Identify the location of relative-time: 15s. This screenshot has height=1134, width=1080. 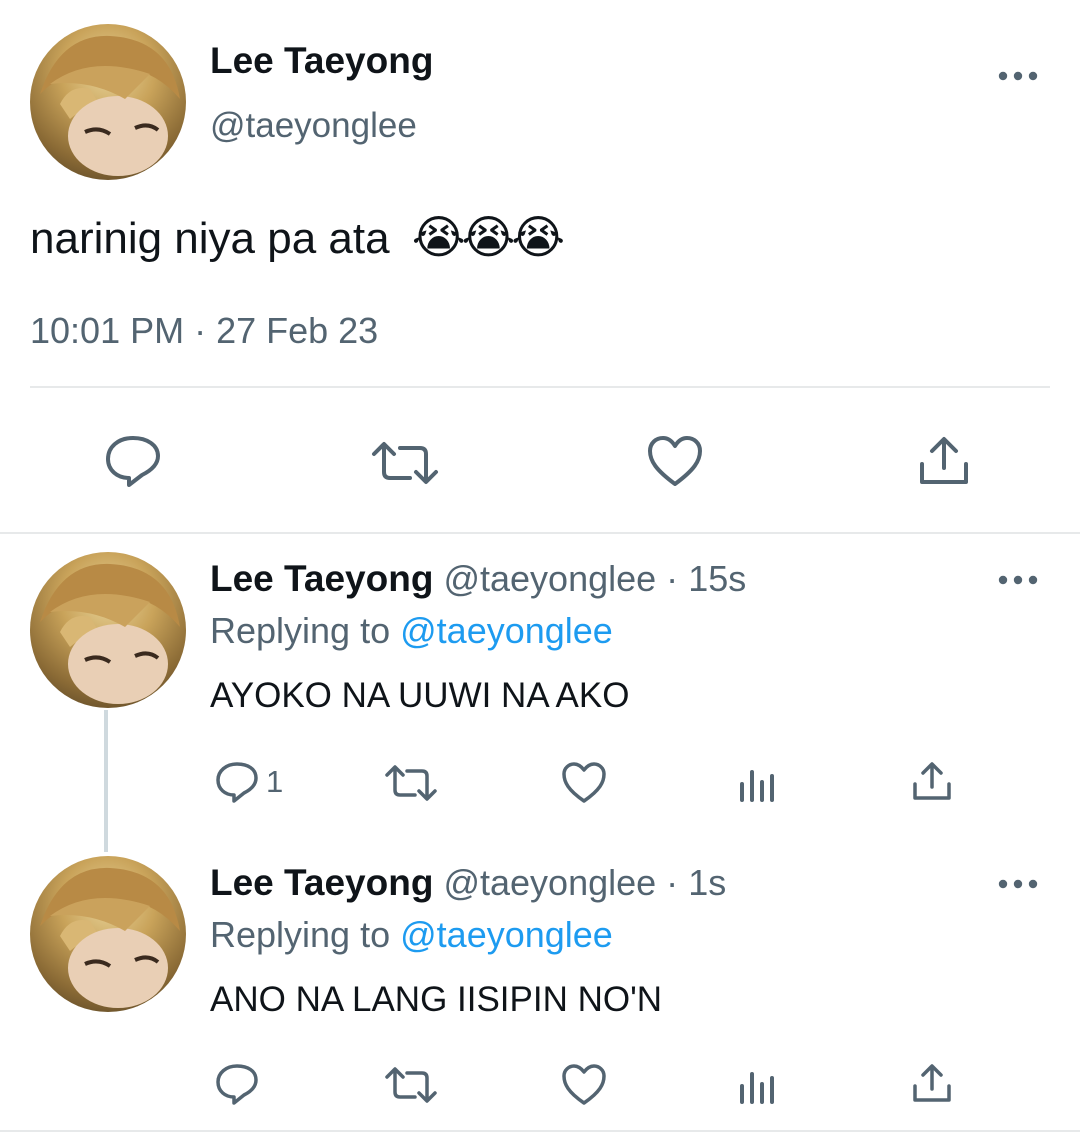
(717, 578).